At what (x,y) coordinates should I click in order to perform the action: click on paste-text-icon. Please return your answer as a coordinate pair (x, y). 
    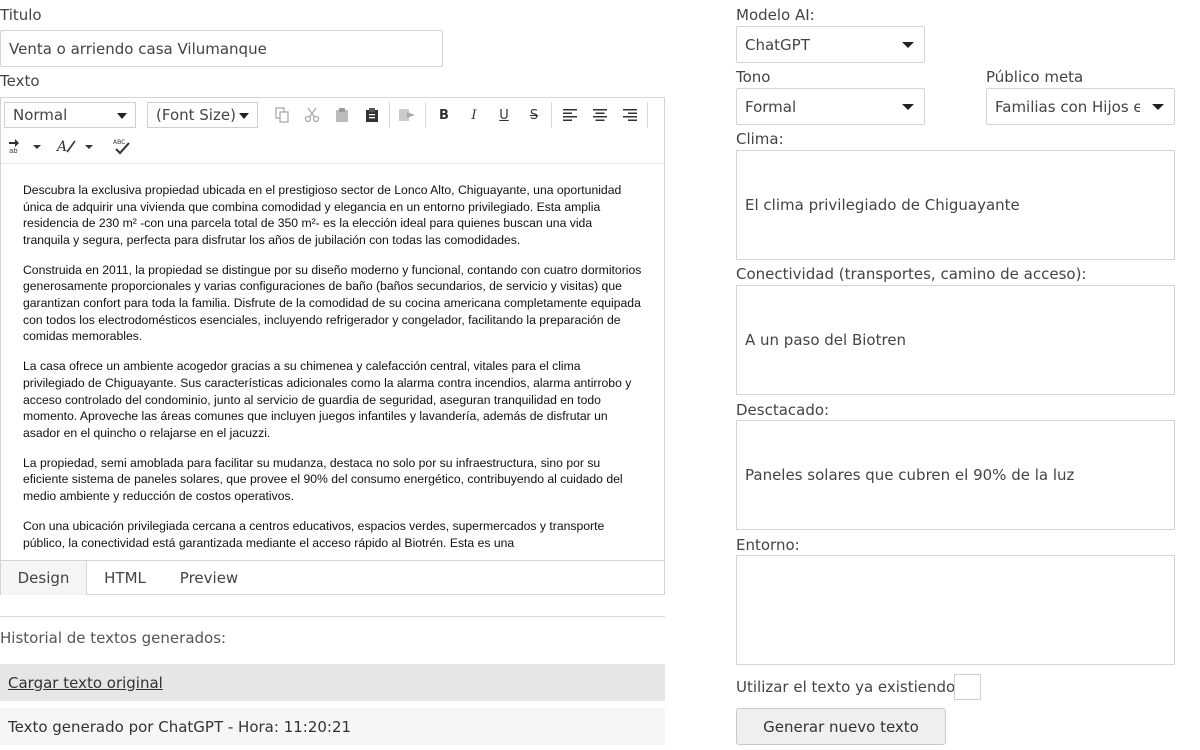
    Looking at the image, I should click on (372, 115).